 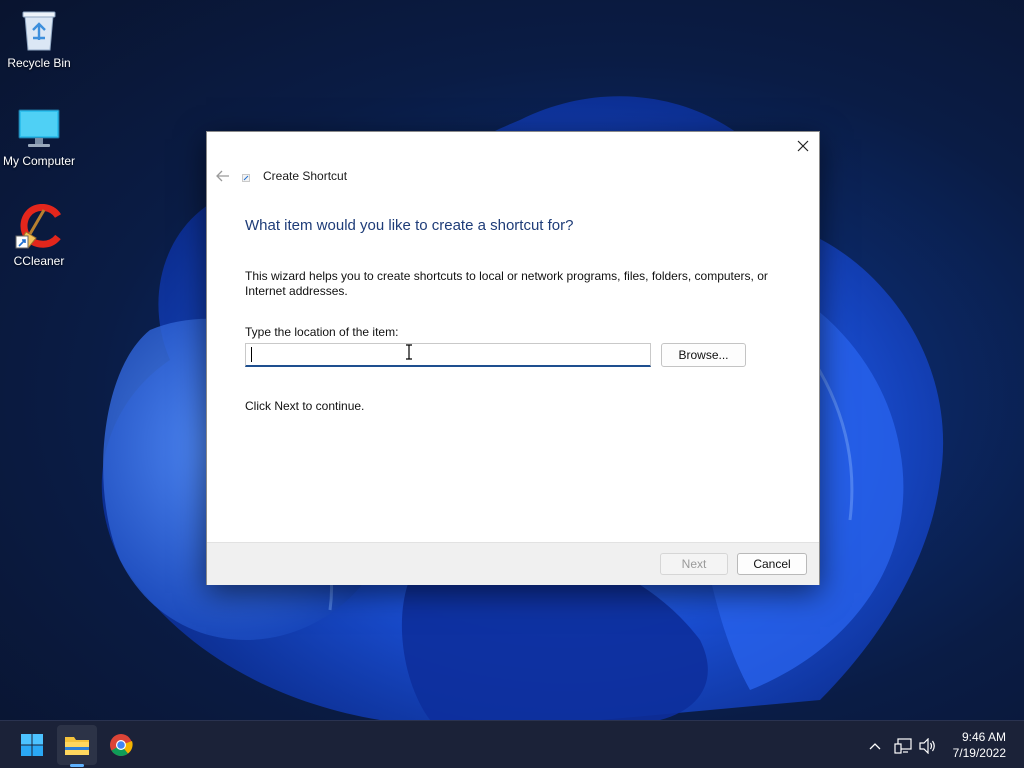 What do you see at coordinates (322, 332) in the screenshot?
I see `location-label: Type the location of the item:` at bounding box center [322, 332].